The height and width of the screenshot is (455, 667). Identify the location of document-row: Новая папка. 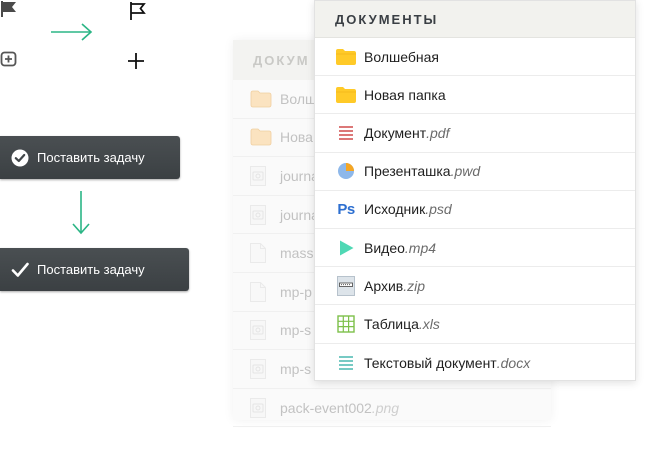
(475, 95).